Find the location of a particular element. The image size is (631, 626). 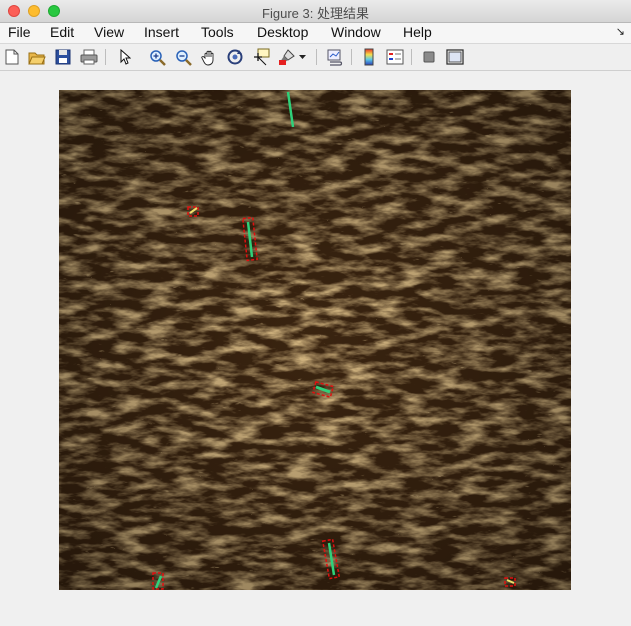

hide-plot-tools-icon is located at coordinates (429, 57).